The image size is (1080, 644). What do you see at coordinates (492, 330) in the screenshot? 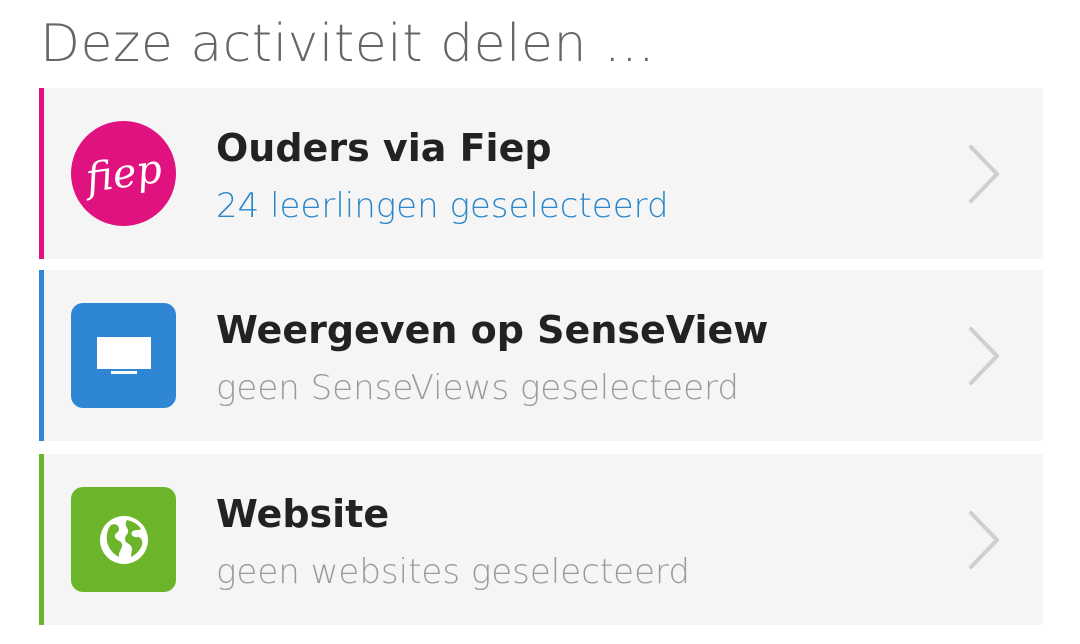
I see `share-option-title: Weergeven op SenseView` at bounding box center [492, 330].